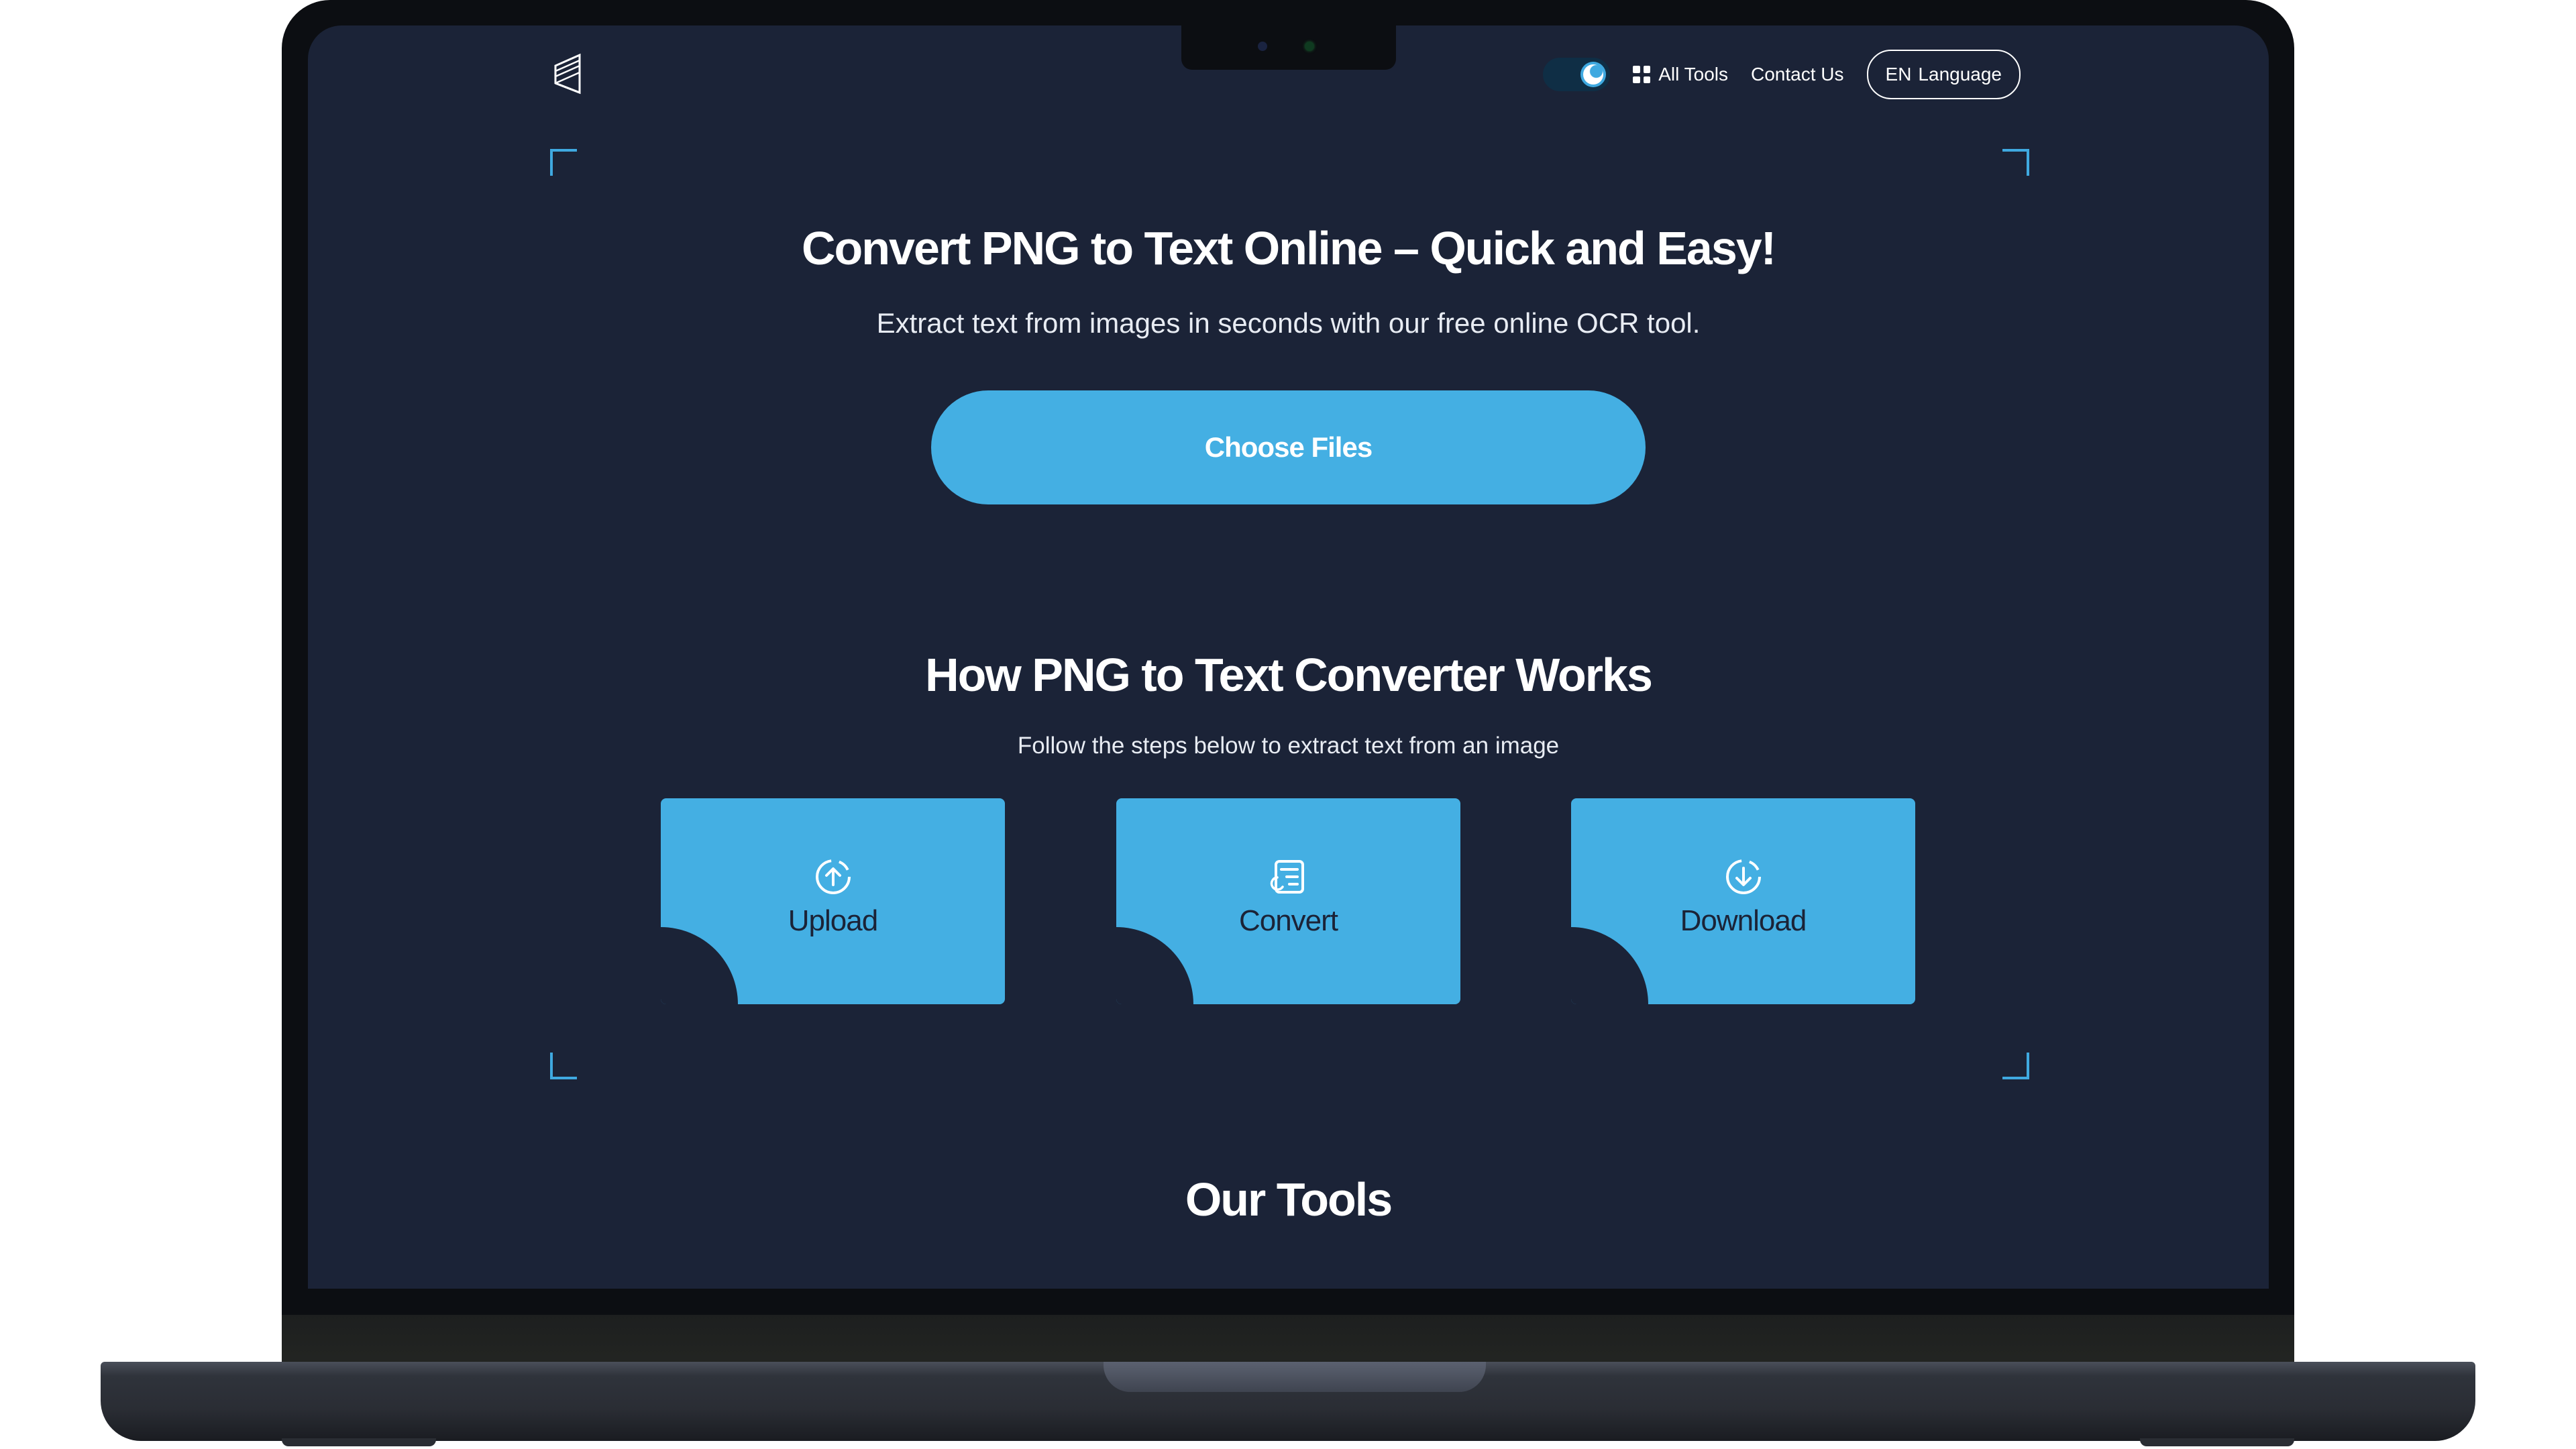 This screenshot has height=1449, width=2576. I want to click on nav-contact-label: Contact Us, so click(1797, 74).